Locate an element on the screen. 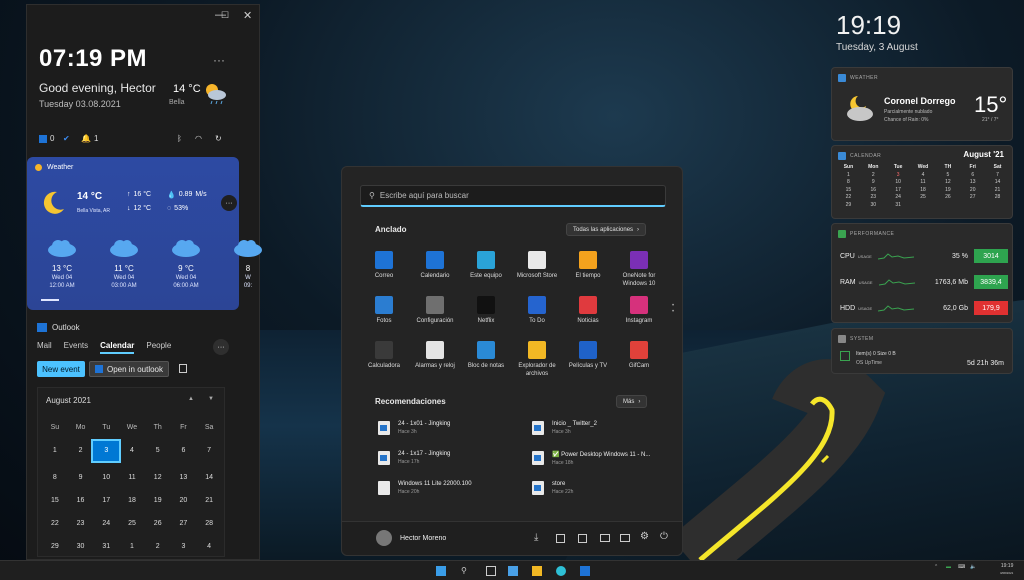 This screenshot has height=580, width=1024. pinned-app: El tiempo is located at coordinates (588, 266).